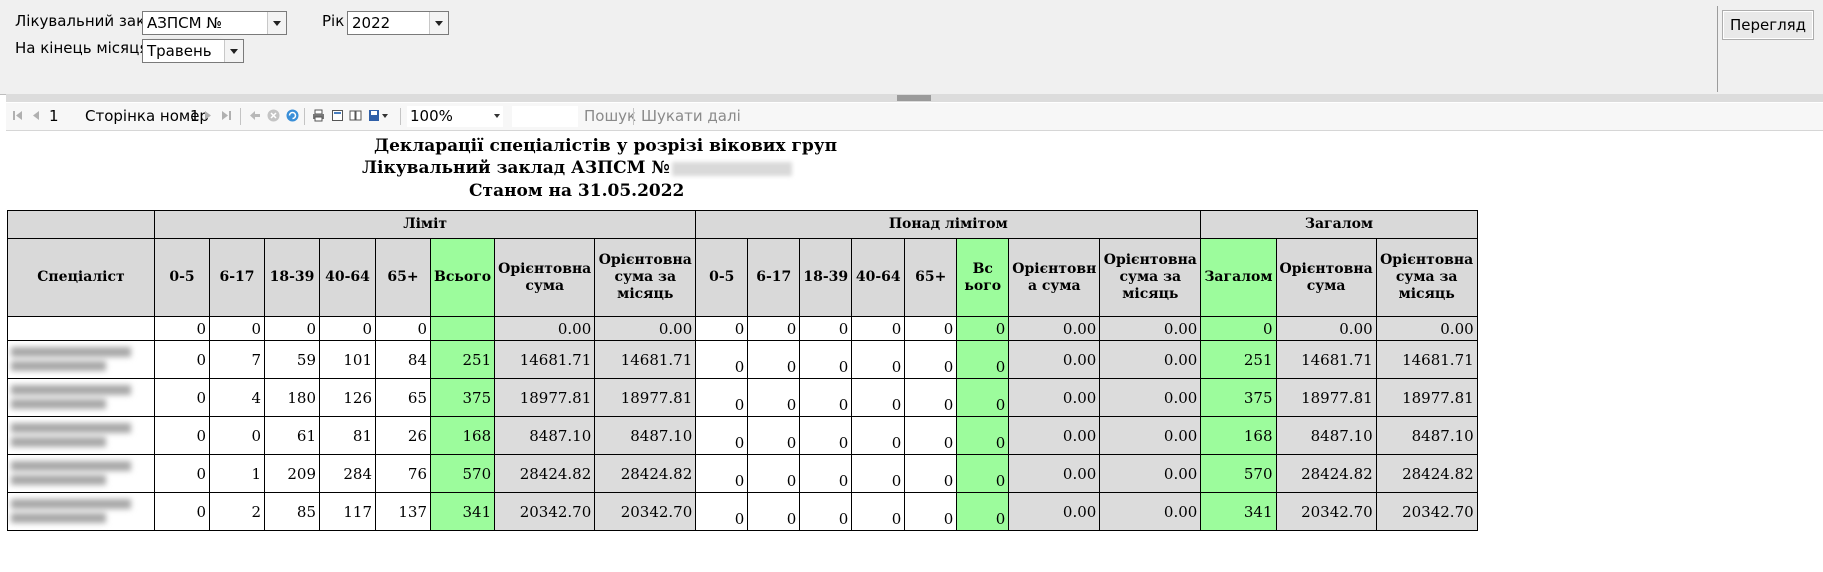 The image size is (1823, 572). I want to click on column-header: Орієнтовна сума, so click(1326, 277).